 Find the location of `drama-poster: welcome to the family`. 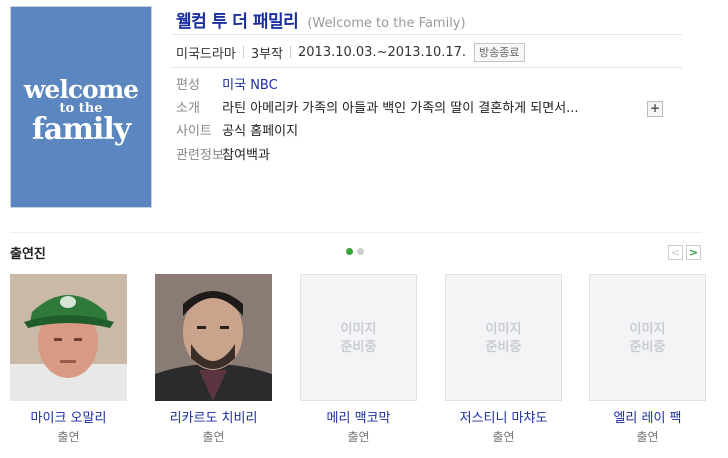

drama-poster: welcome to the family is located at coordinates (81, 107).